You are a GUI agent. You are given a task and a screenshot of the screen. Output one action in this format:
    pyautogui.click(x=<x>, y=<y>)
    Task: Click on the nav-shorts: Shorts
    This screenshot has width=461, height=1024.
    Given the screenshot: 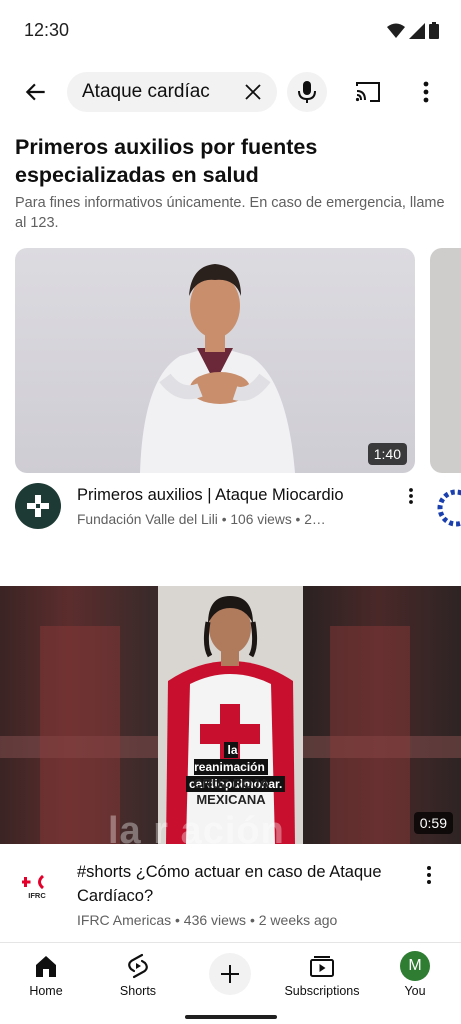 What is the action you would take?
    pyautogui.click(x=138, y=974)
    